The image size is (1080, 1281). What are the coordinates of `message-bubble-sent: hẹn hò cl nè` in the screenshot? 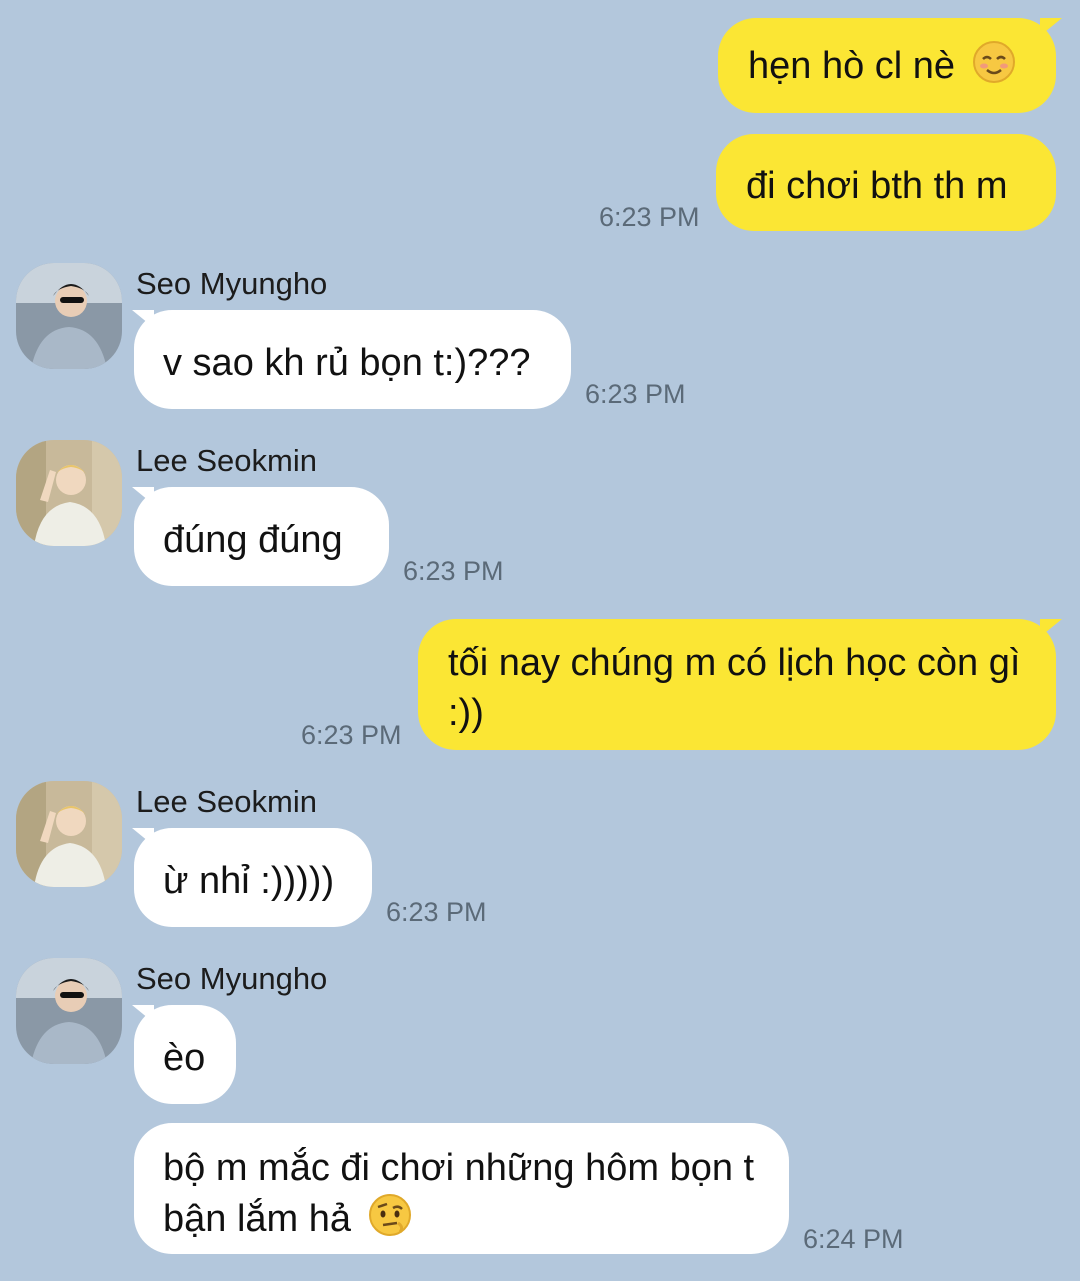 It's located at (887, 65).